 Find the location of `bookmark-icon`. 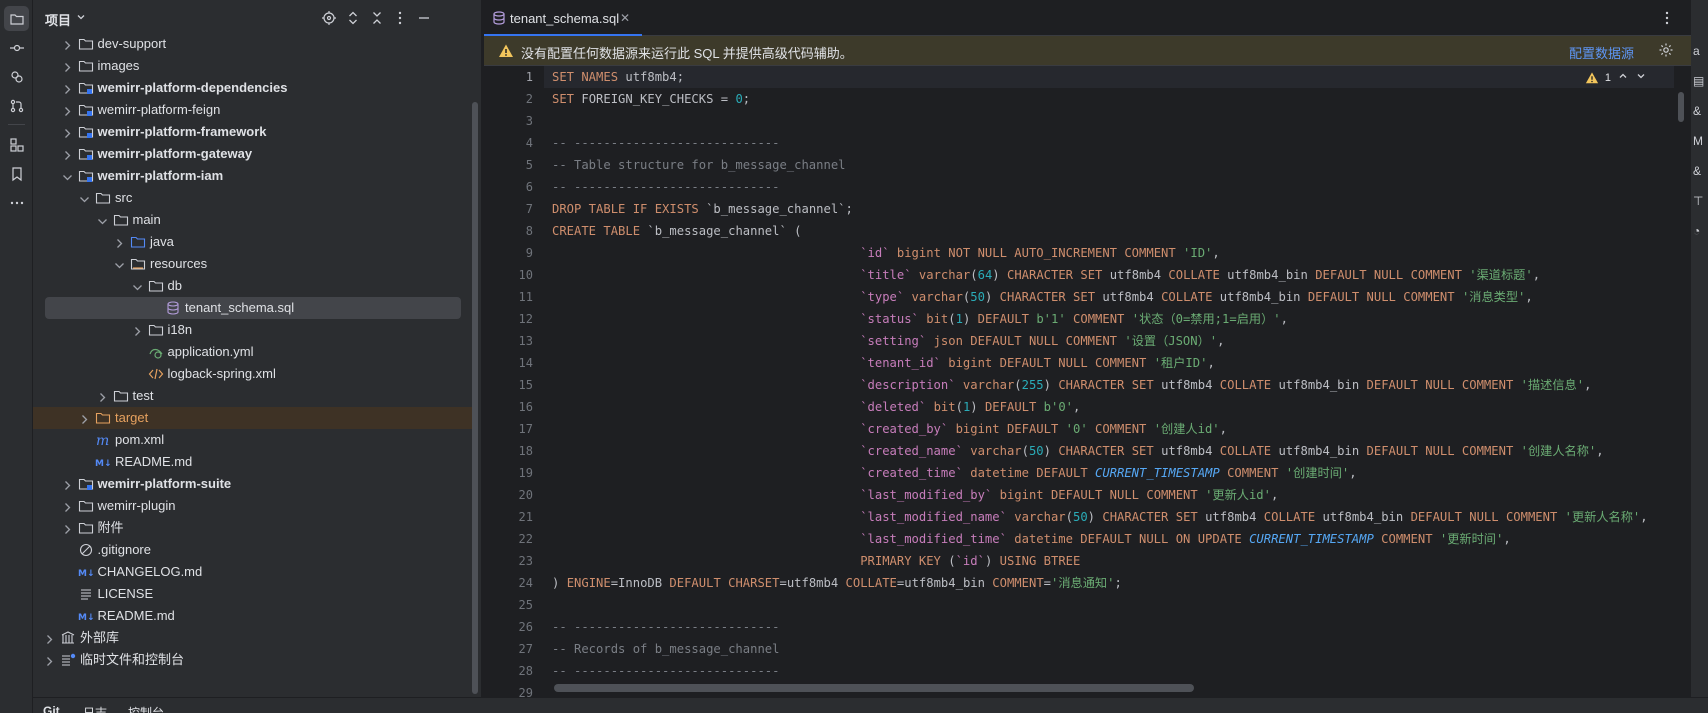

bookmark-icon is located at coordinates (16, 173).